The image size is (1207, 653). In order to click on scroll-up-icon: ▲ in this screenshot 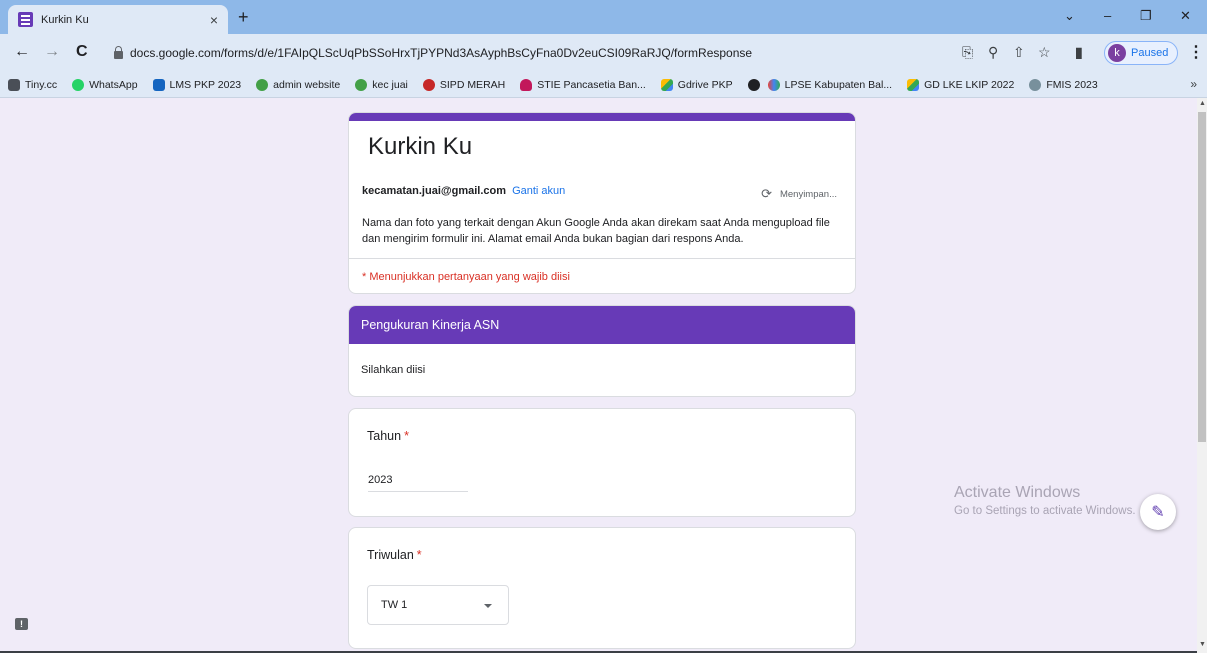, I will do `click(1202, 103)`.